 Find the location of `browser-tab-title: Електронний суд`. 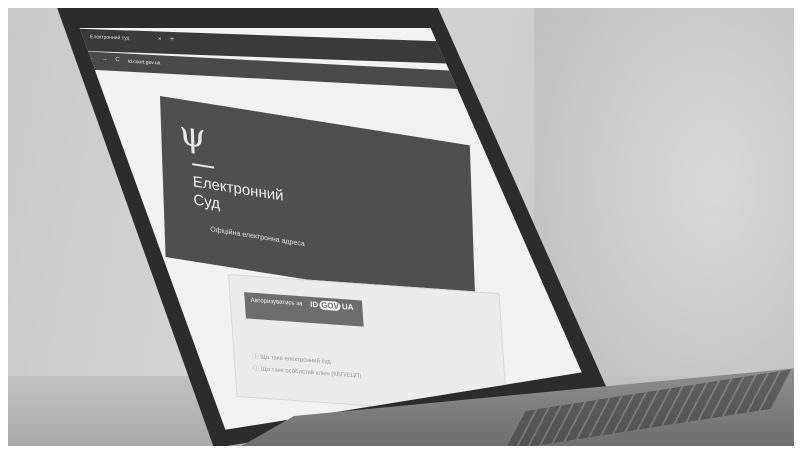

browser-tab-title: Електронний суд is located at coordinates (109, 37).